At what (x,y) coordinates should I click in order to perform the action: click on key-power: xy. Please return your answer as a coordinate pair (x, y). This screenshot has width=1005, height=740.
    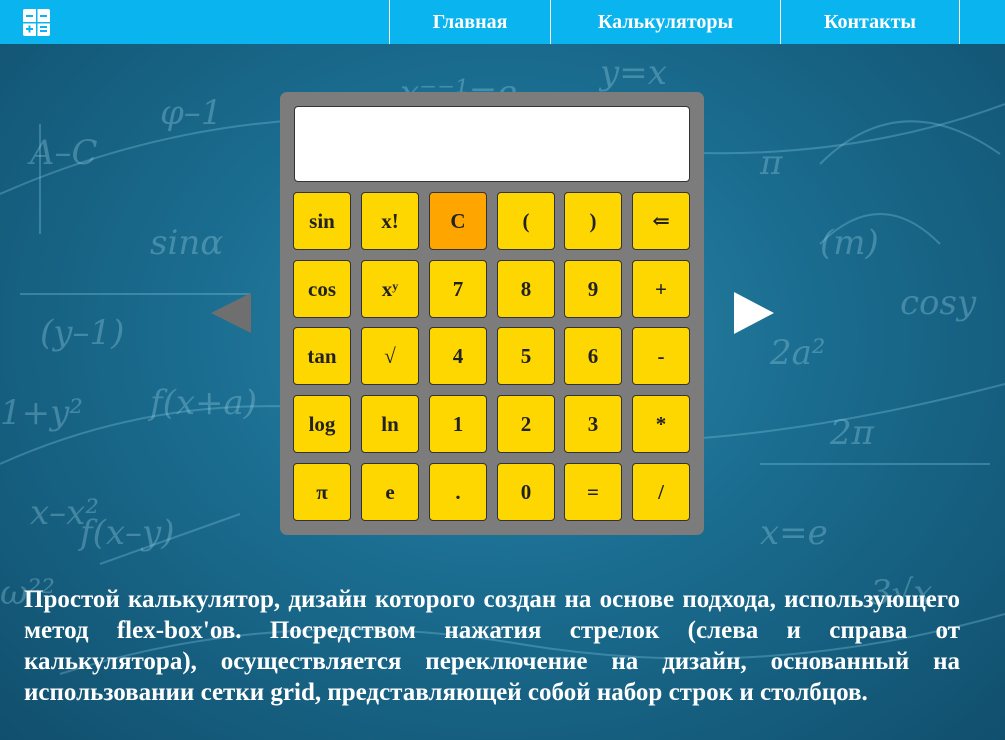
    Looking at the image, I should click on (390, 289).